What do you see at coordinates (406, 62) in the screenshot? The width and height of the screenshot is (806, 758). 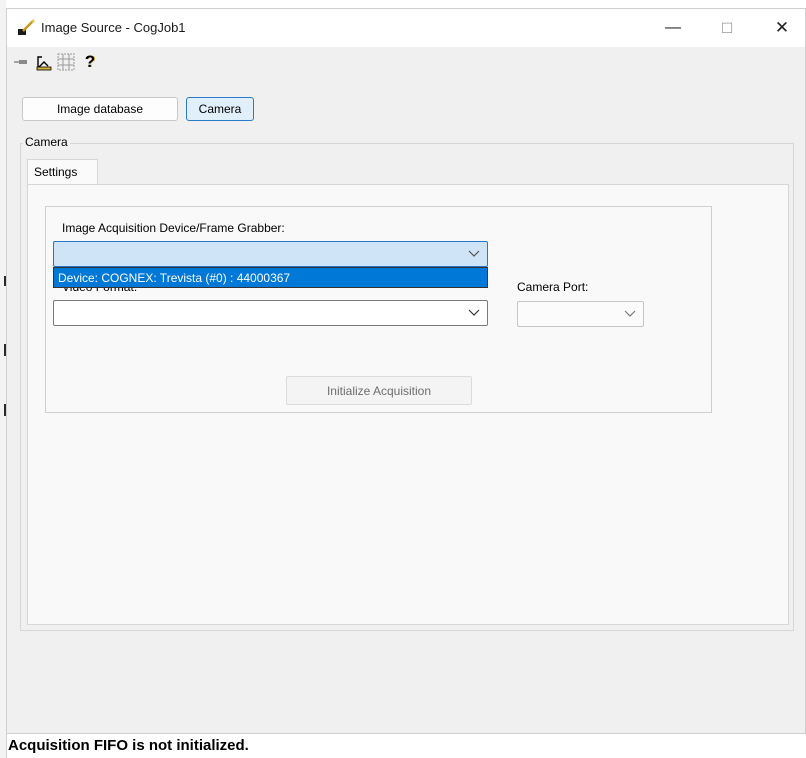 I see `toolbar: ?` at bounding box center [406, 62].